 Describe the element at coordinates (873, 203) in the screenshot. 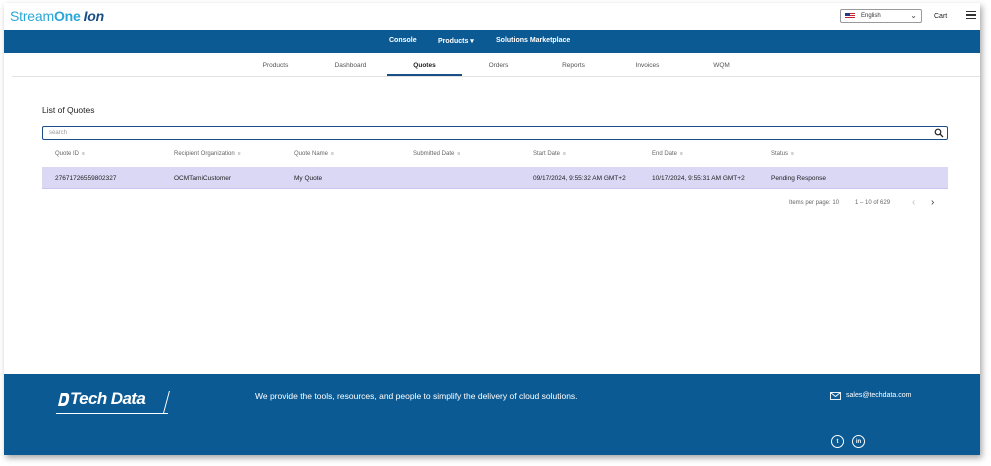

I see `page-range: 1 – 10 of 629` at that location.